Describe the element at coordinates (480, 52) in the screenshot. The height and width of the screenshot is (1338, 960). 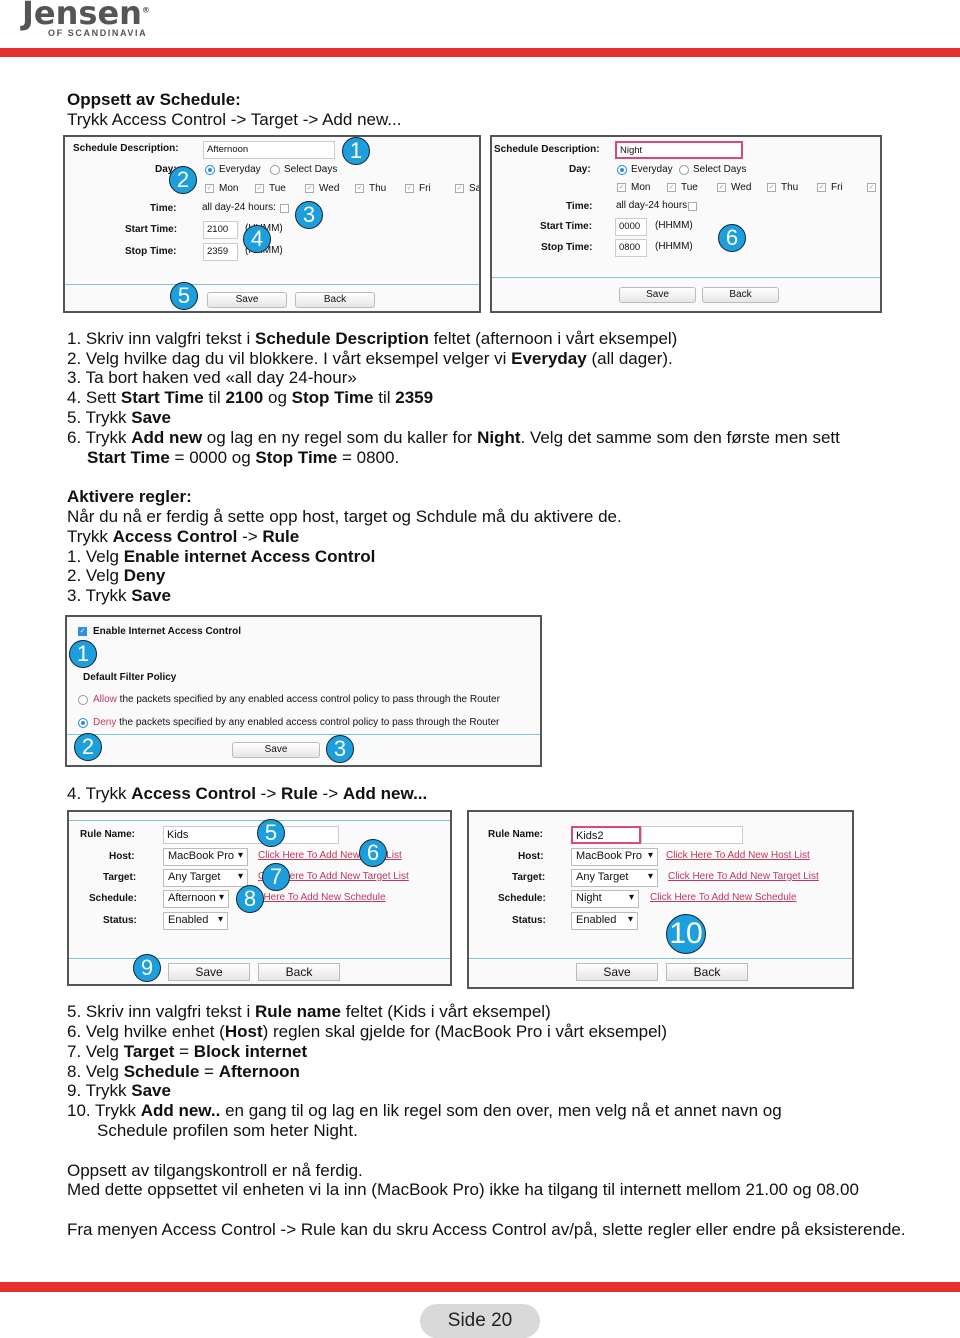
I see `header-bar` at that location.